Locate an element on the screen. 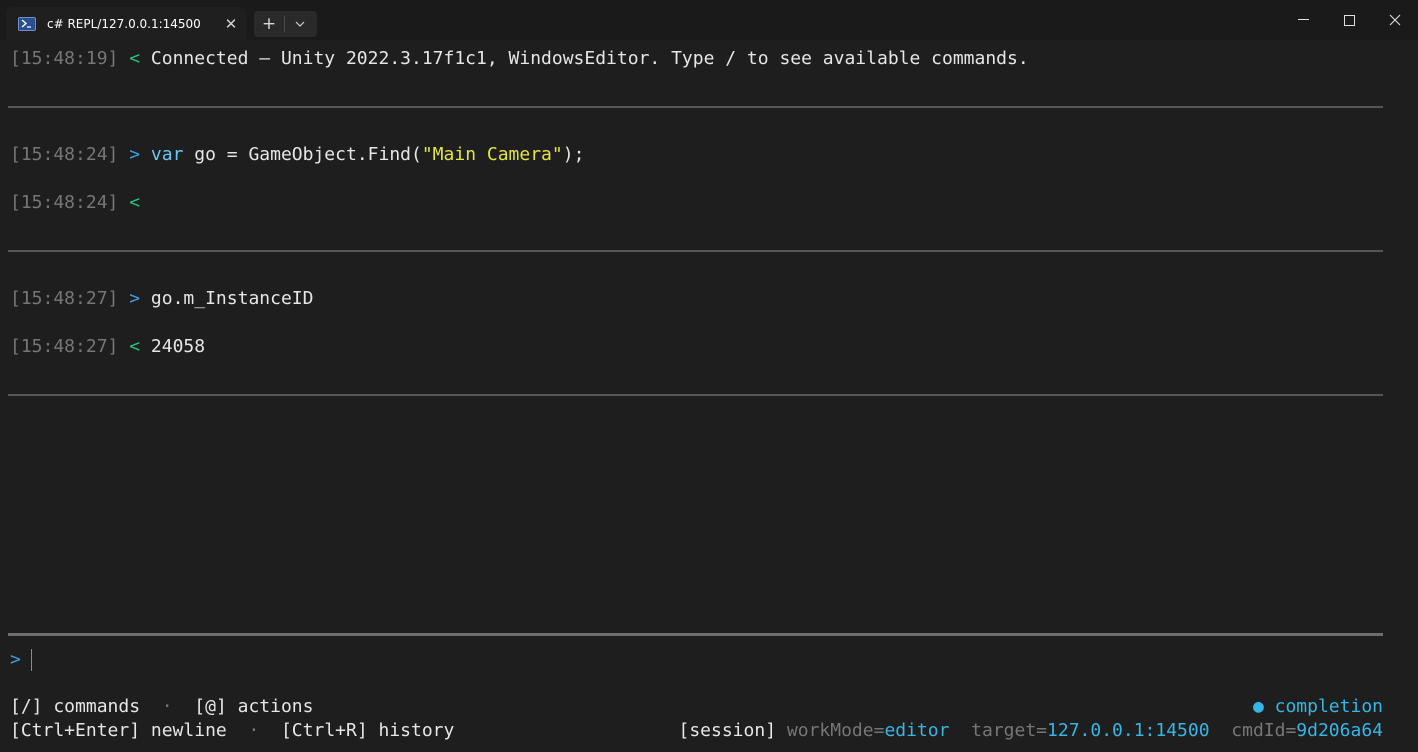 This screenshot has width=1418, height=752. new-tab-button: + is located at coordinates (269, 24).